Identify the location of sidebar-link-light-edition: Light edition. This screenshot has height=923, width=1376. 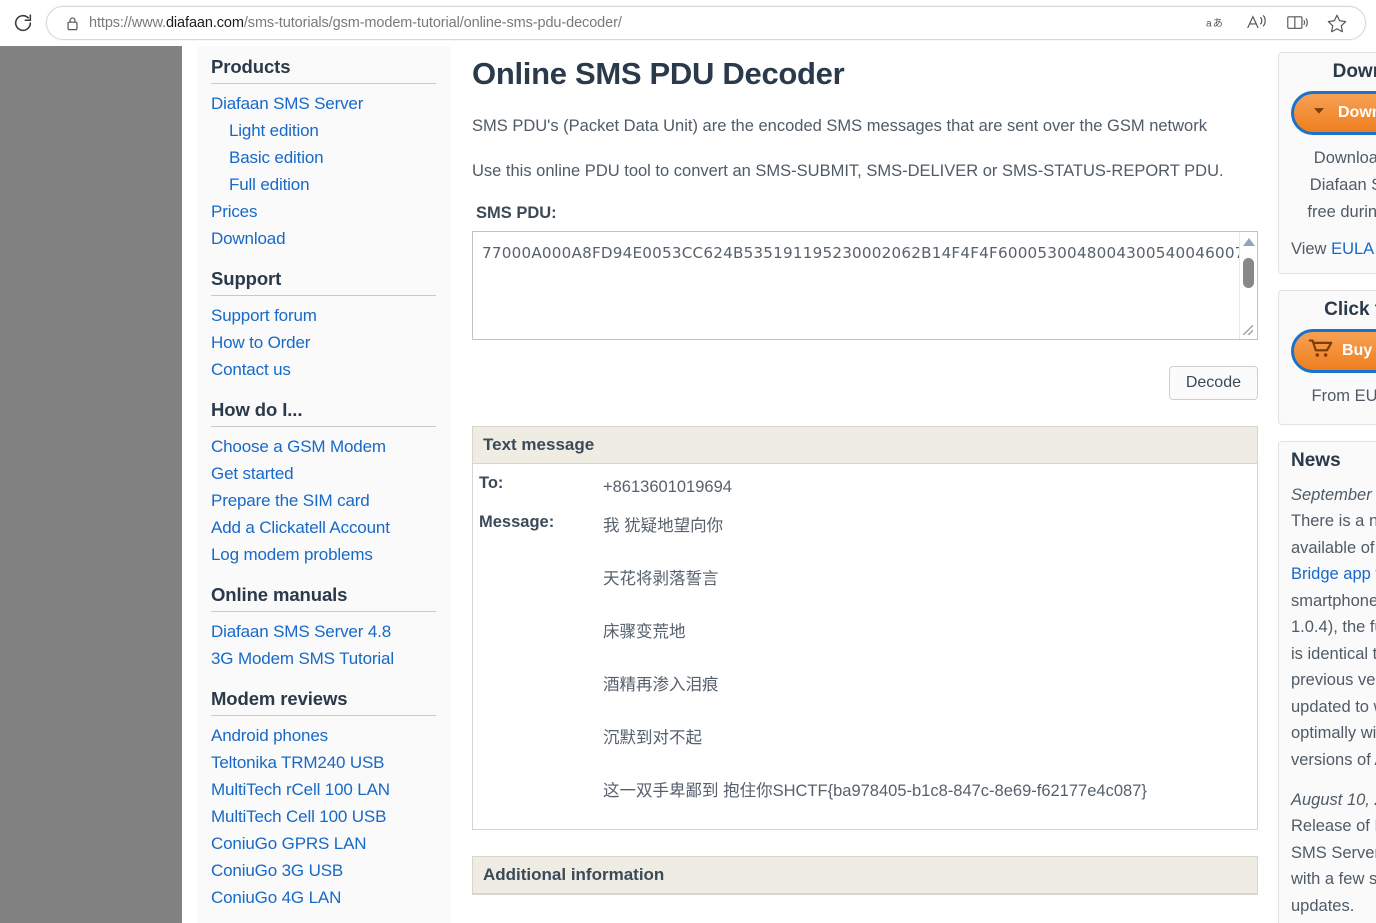
(323, 130).